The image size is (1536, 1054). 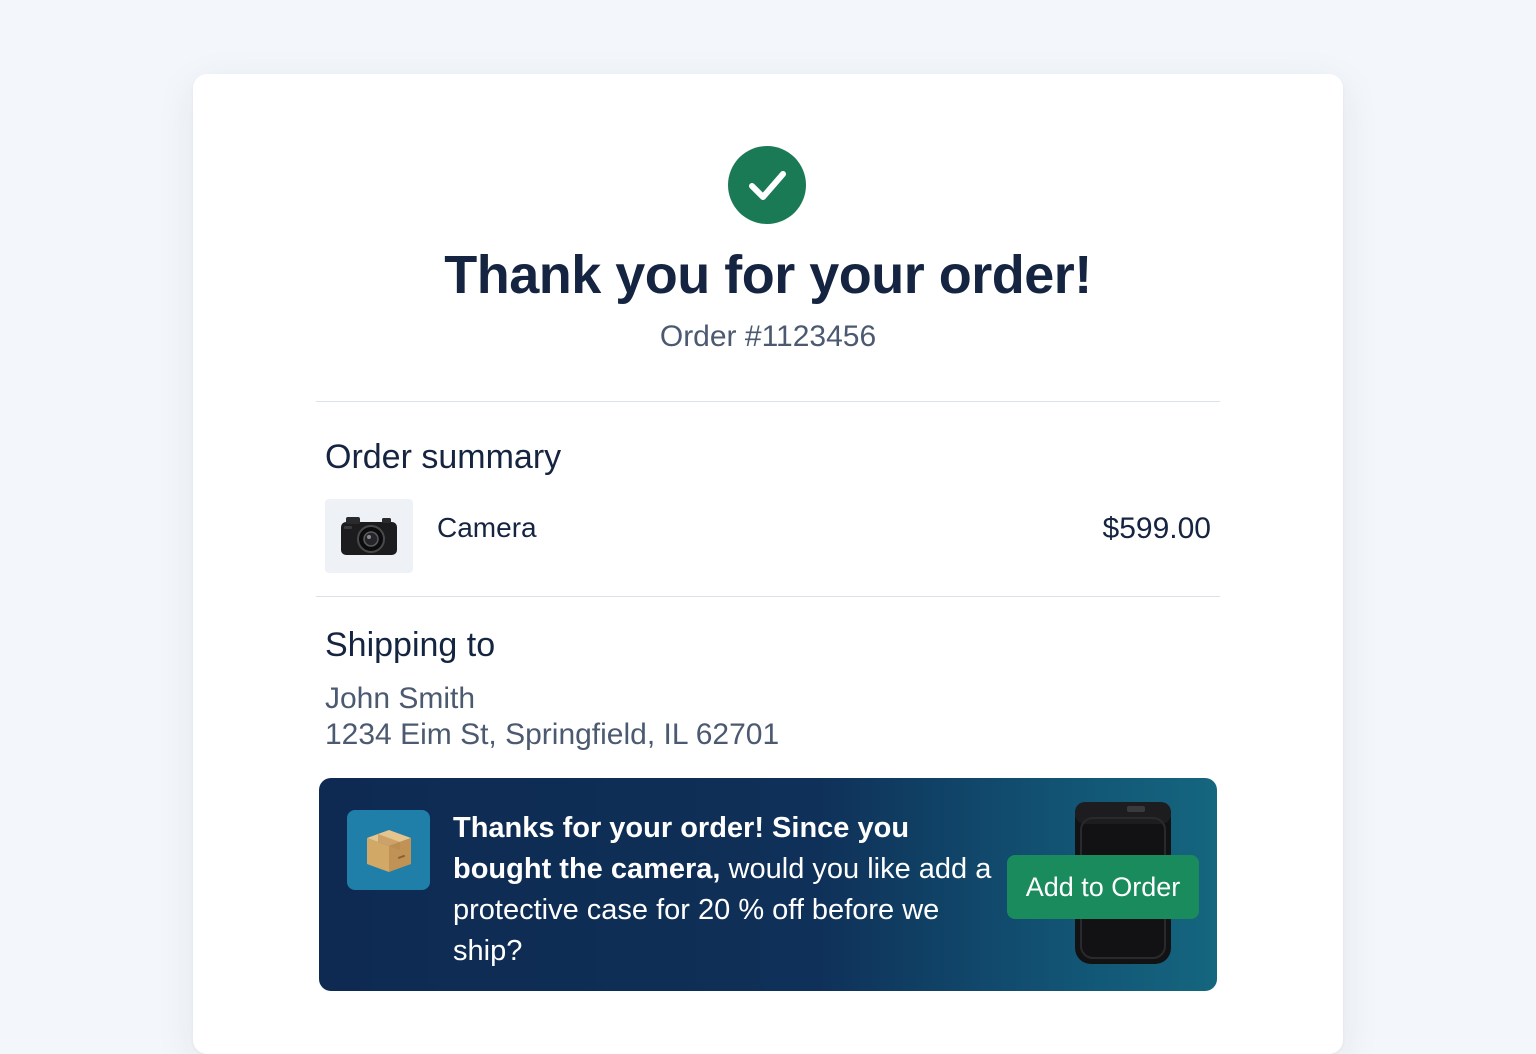 I want to click on shipping-heading: Shipping to, so click(x=410, y=645).